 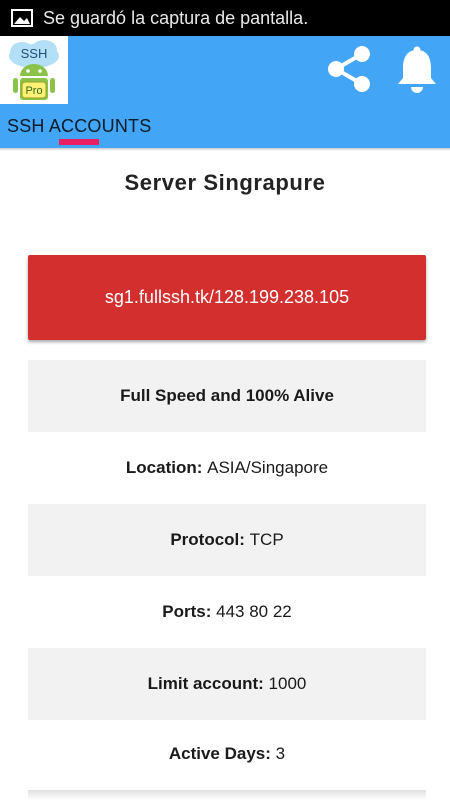 I want to click on server-host-button: sg1.fullssh.tk/128.199.238.105, so click(x=227, y=297).